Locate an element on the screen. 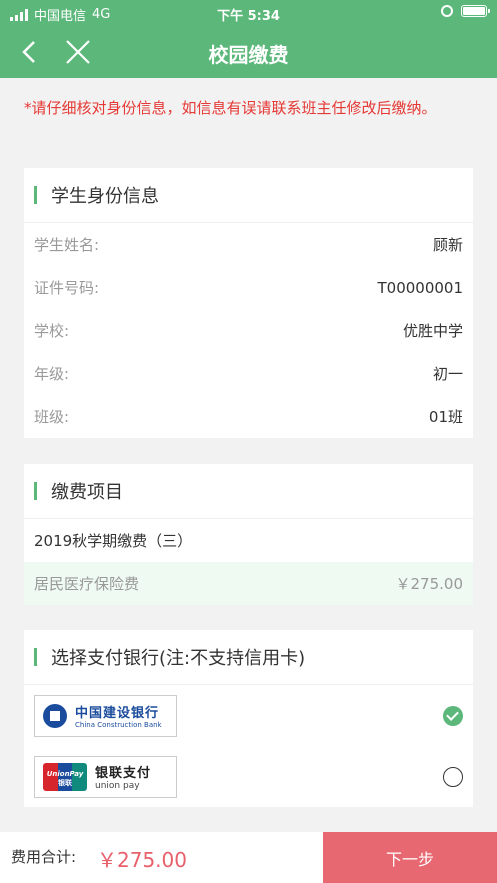 This screenshot has height=883, width=497. info-row-grade: 年级: 初一 is located at coordinates (248, 373).